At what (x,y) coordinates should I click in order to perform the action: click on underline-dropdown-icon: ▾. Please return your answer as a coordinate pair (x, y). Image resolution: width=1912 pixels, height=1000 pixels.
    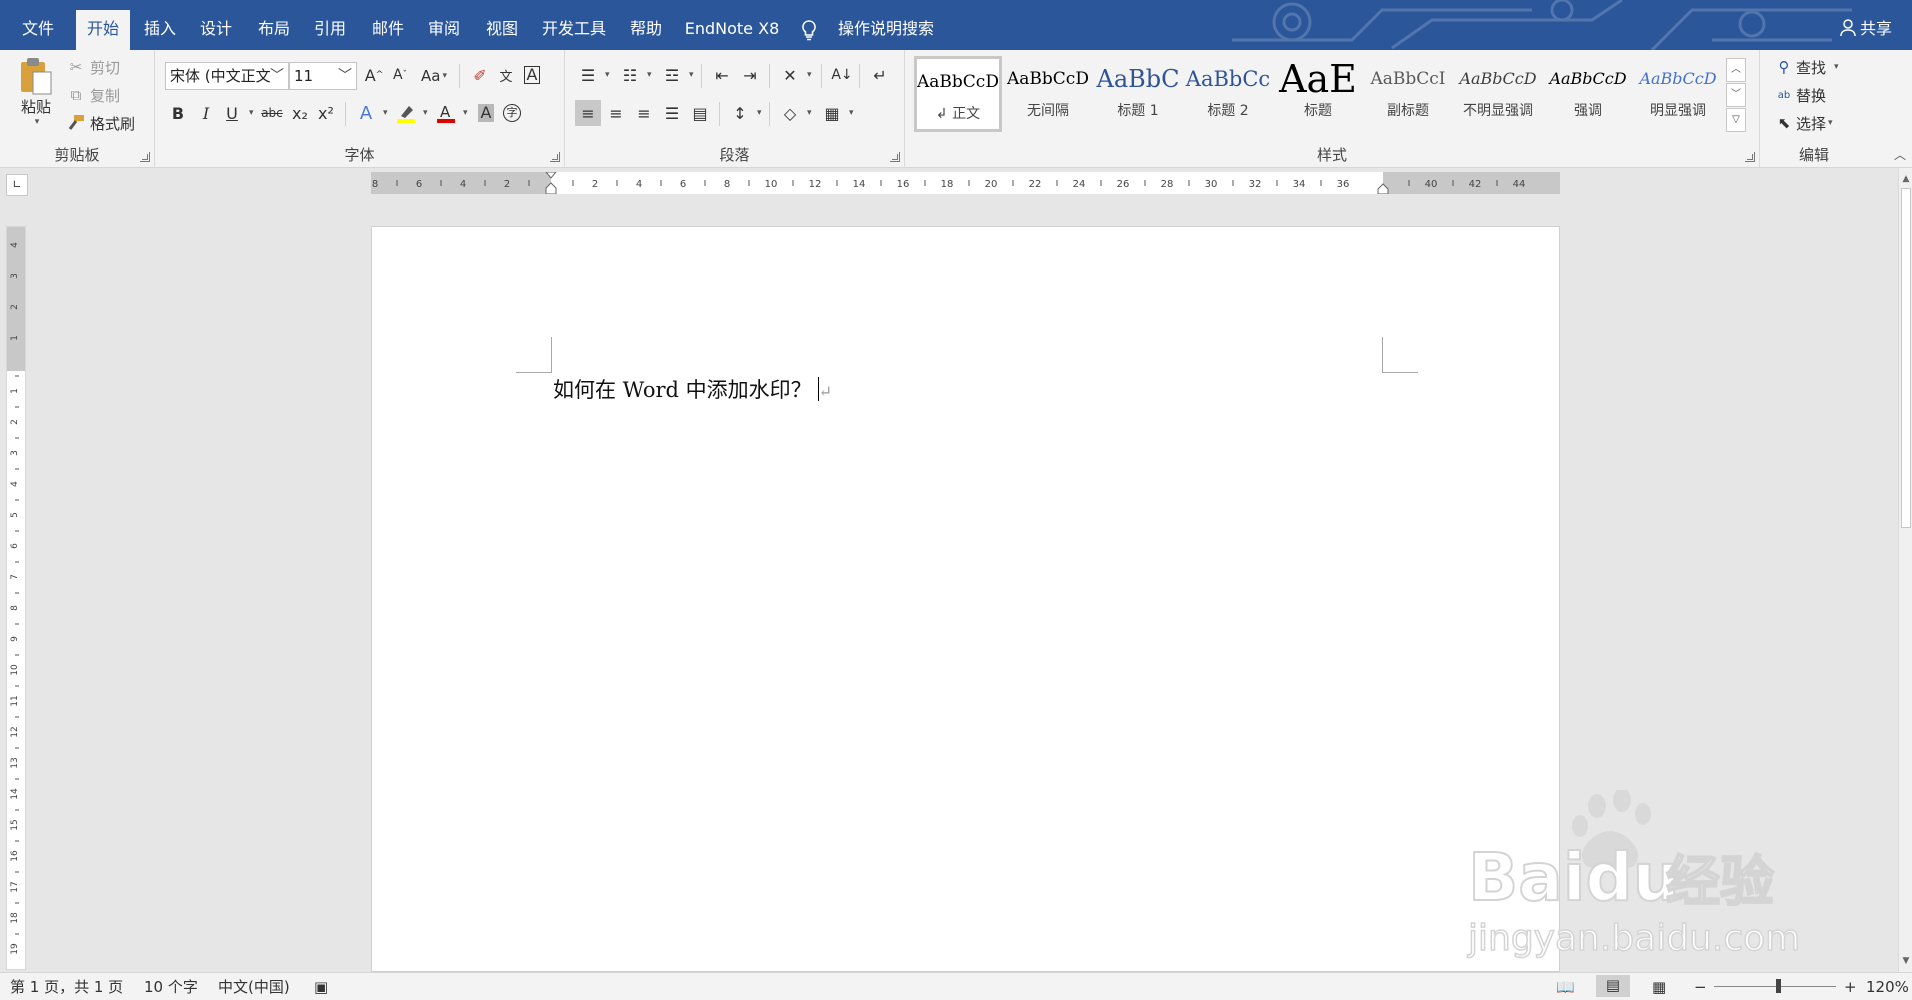
    Looking at the image, I should click on (251, 113).